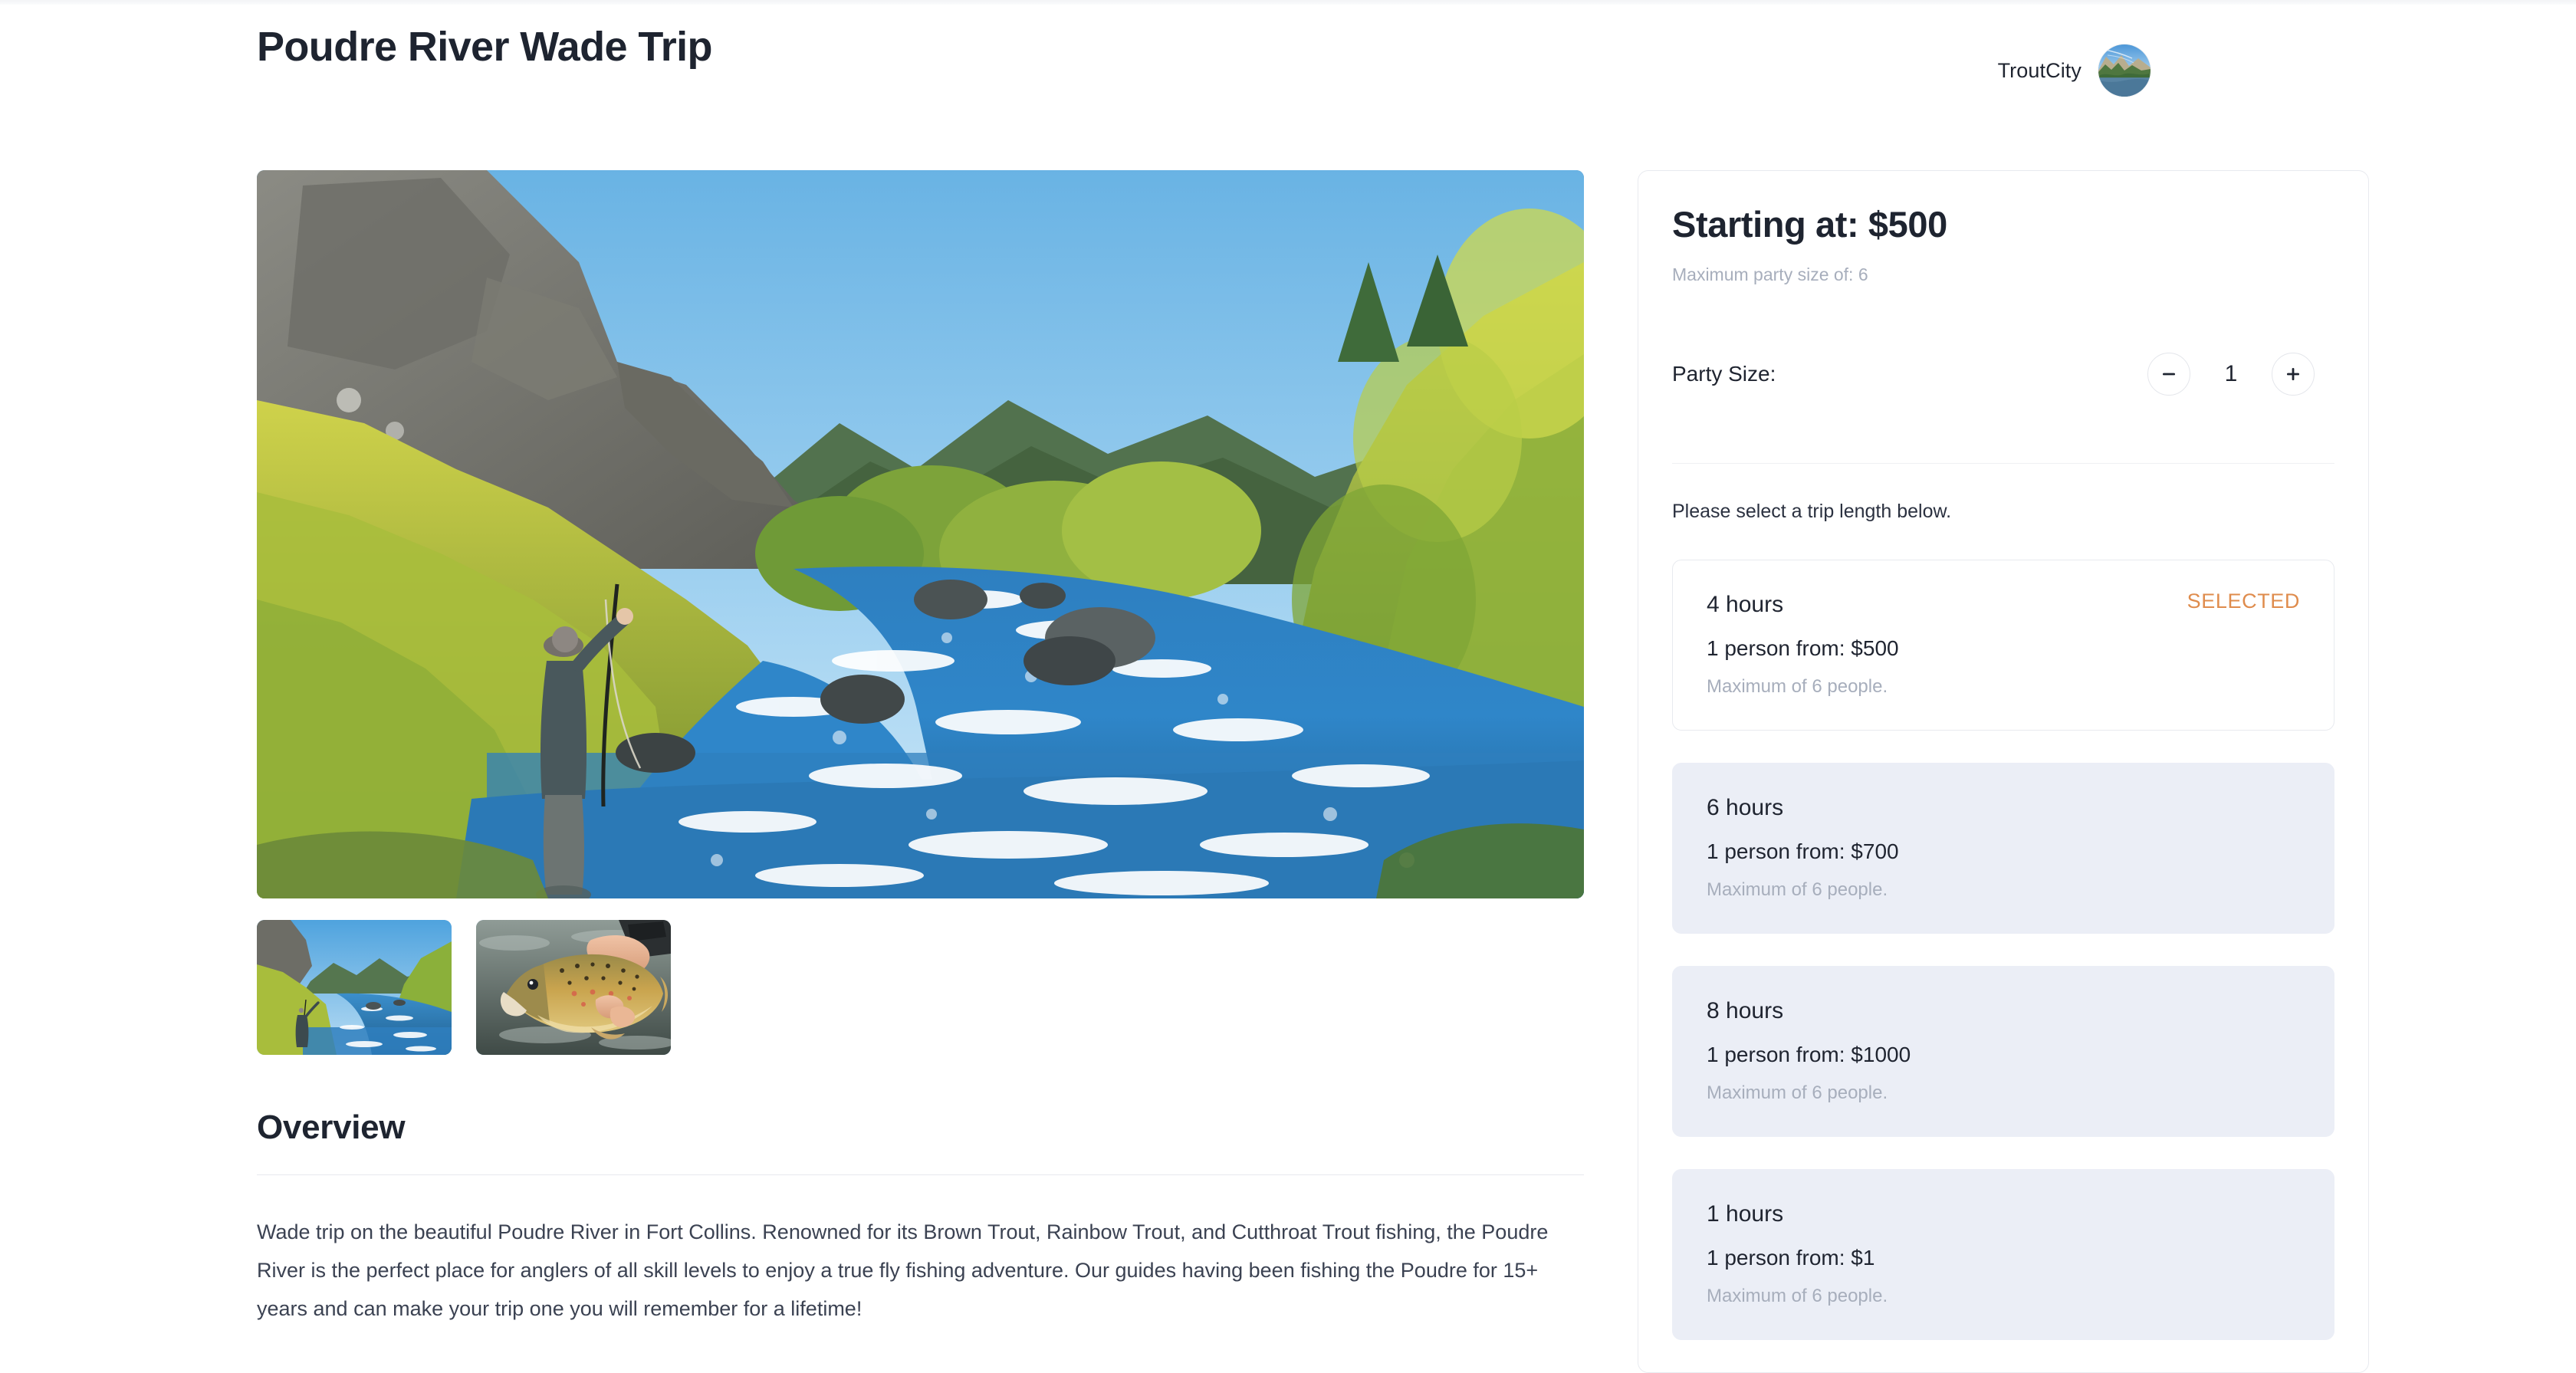 This screenshot has height=1373, width=2576. I want to click on viewport-top-edge, so click(1288, 2).